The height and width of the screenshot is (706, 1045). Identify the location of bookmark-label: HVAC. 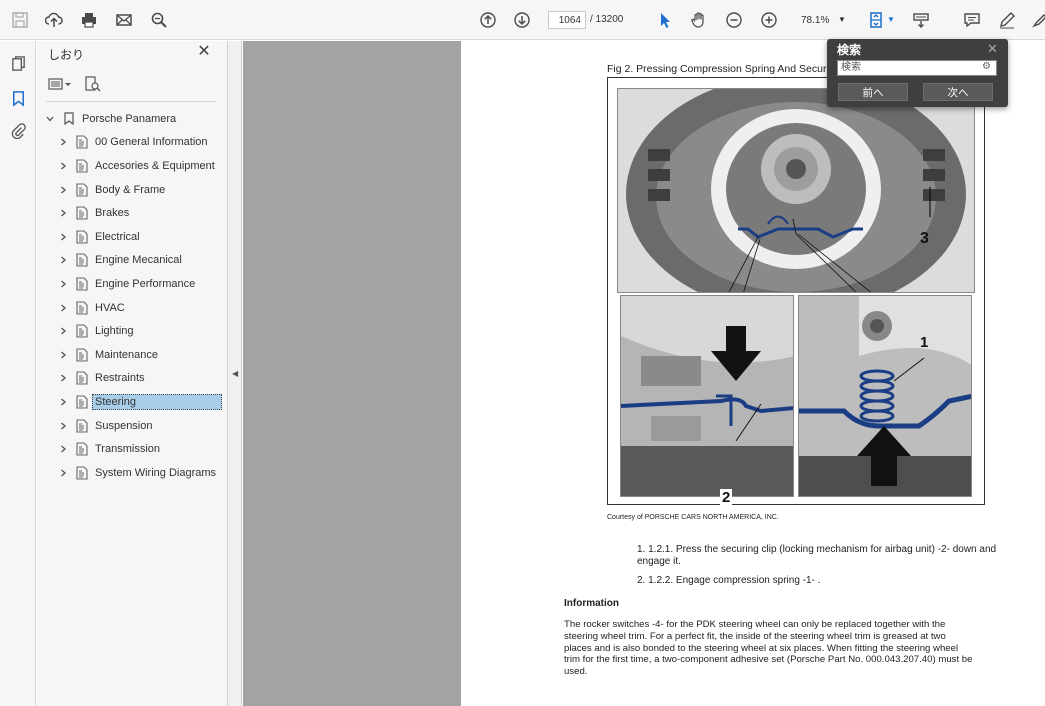
(110, 307).